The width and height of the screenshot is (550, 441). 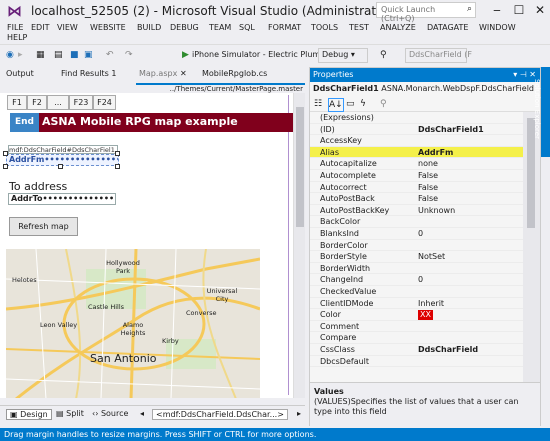 I want to click on menu-debug: DEBUG, so click(x=184, y=27).